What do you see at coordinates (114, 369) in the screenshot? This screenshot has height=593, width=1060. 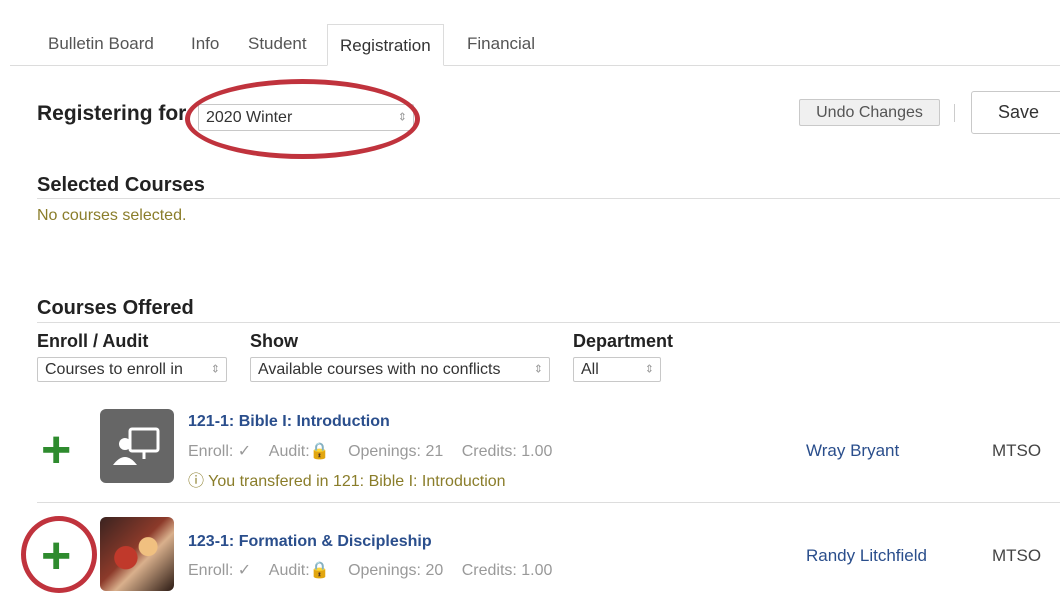 I see `enroll-audit-value: Courses to enroll in` at bounding box center [114, 369].